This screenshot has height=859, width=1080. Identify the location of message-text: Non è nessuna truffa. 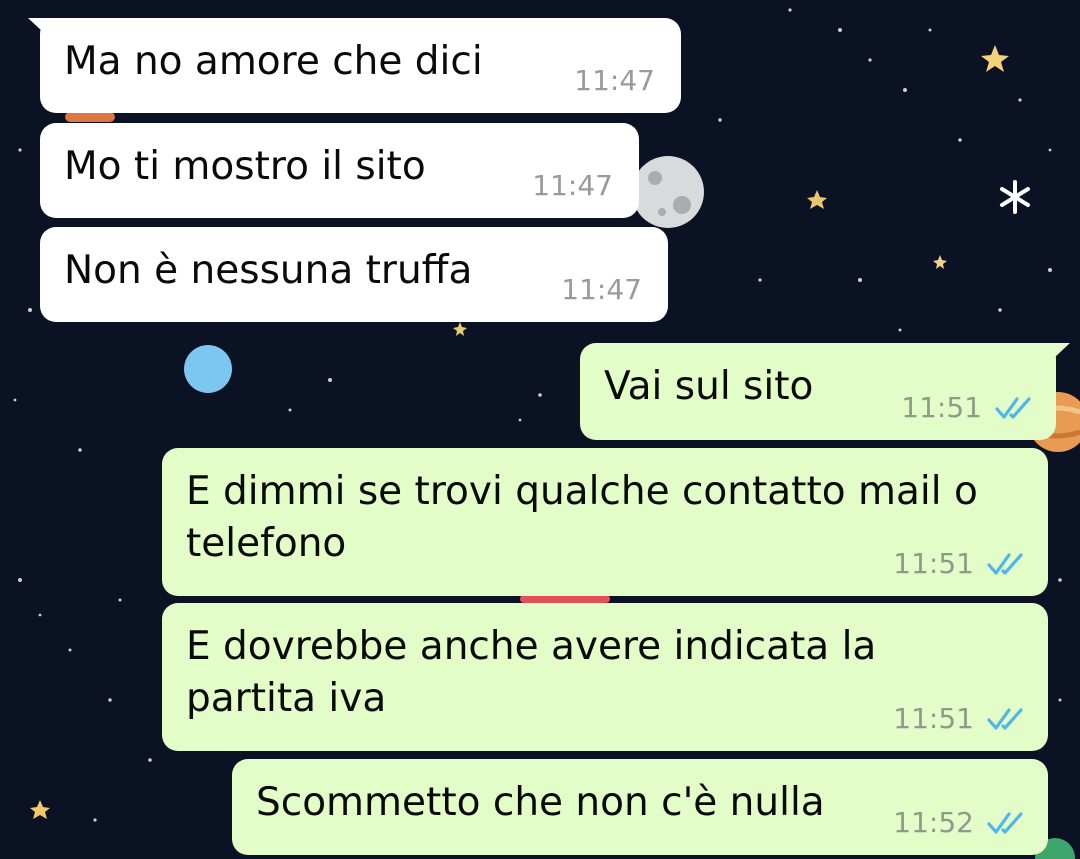
(268, 270).